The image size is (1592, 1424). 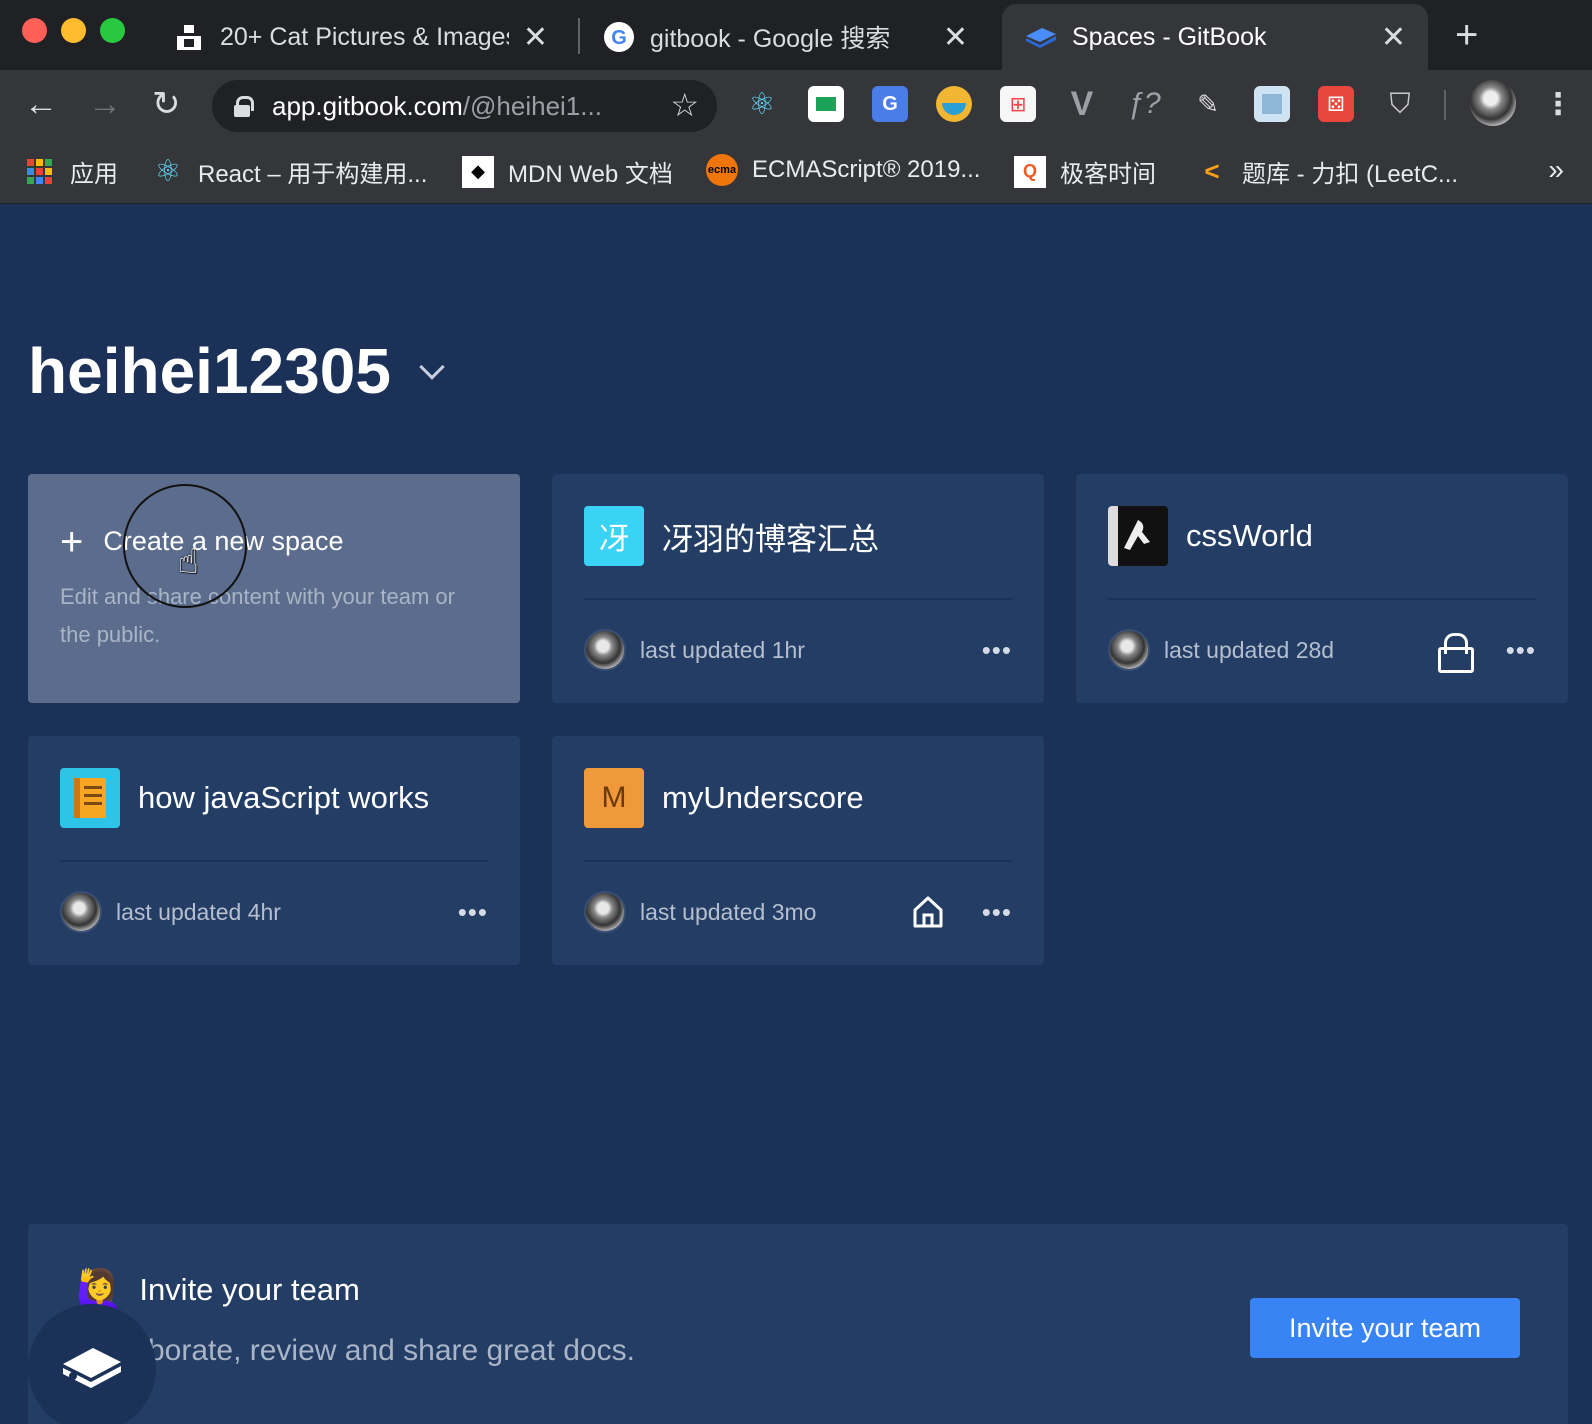 I want to click on space-name: myUnderscore, so click(x=763, y=797).